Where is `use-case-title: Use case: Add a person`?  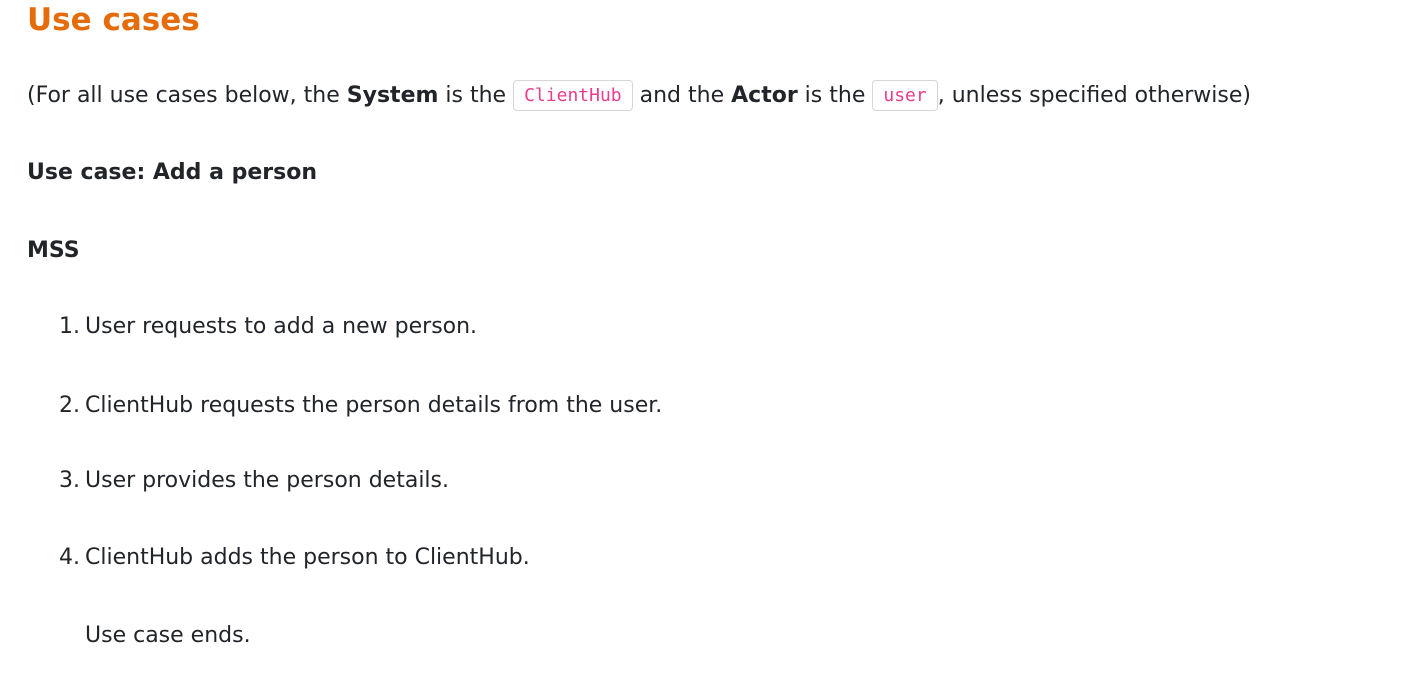
use-case-title: Use case: Add a person is located at coordinates (172, 172).